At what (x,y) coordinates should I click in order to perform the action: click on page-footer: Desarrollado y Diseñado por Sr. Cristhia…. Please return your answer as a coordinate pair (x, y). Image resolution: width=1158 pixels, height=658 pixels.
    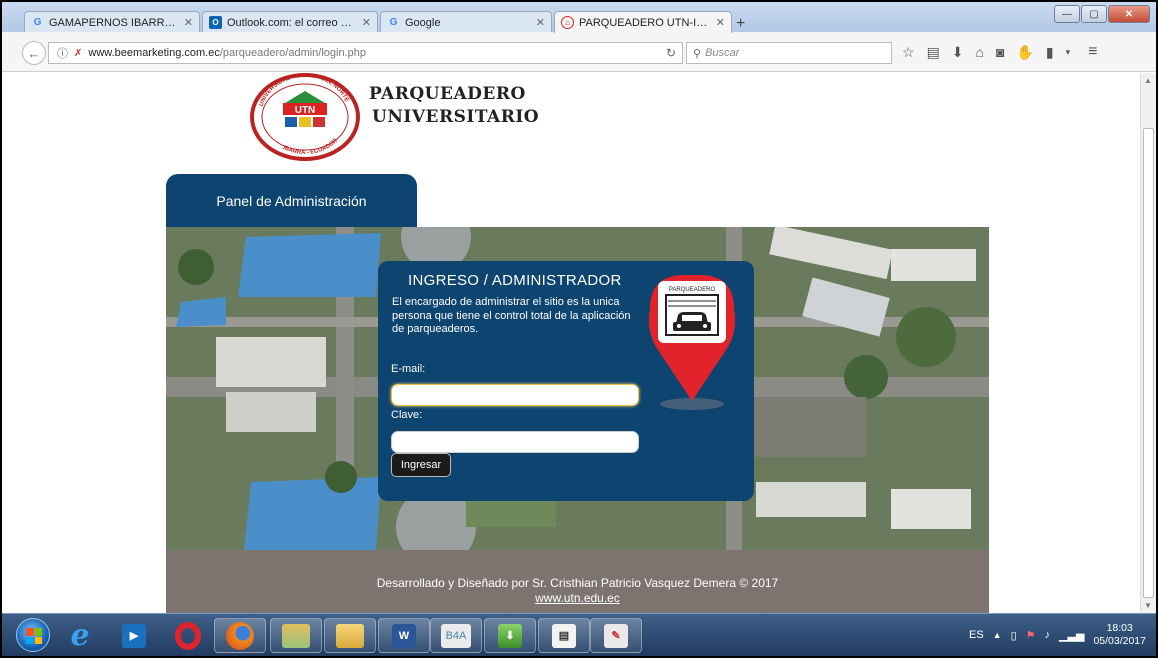
    Looking at the image, I should click on (577, 581).